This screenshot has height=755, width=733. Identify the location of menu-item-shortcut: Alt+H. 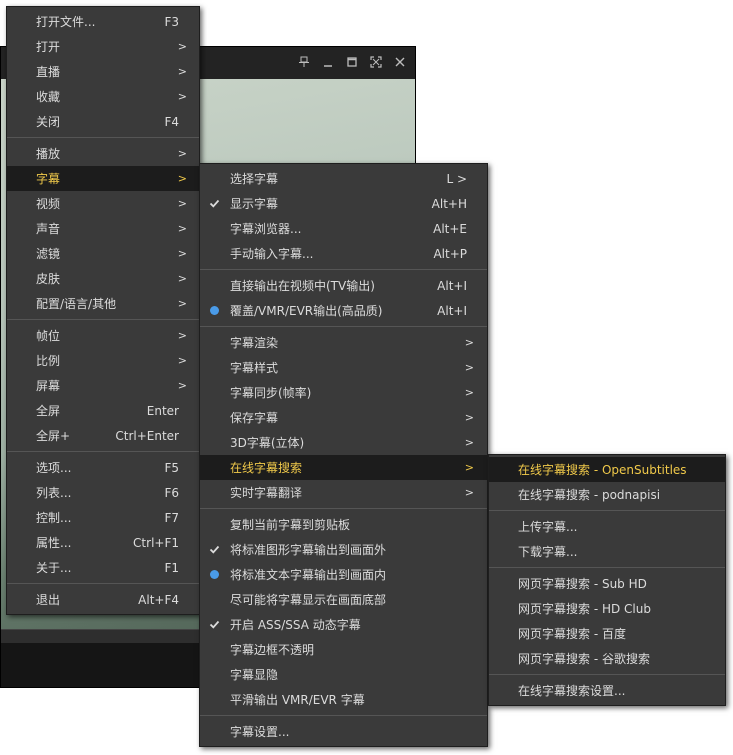
(449, 203).